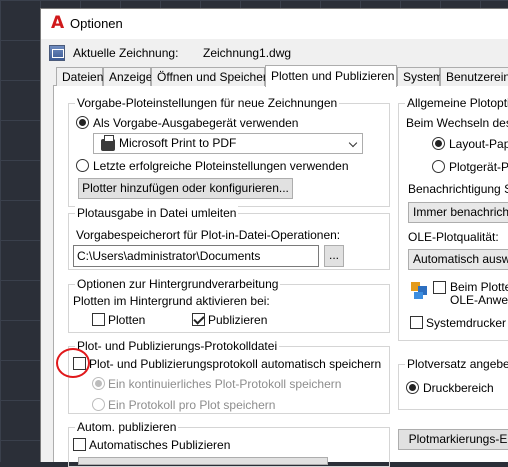 Image resolution: width=508 pixels, height=467 pixels. I want to click on current-drawing-label: Aktuelle Zeichnung:, so click(126, 53).